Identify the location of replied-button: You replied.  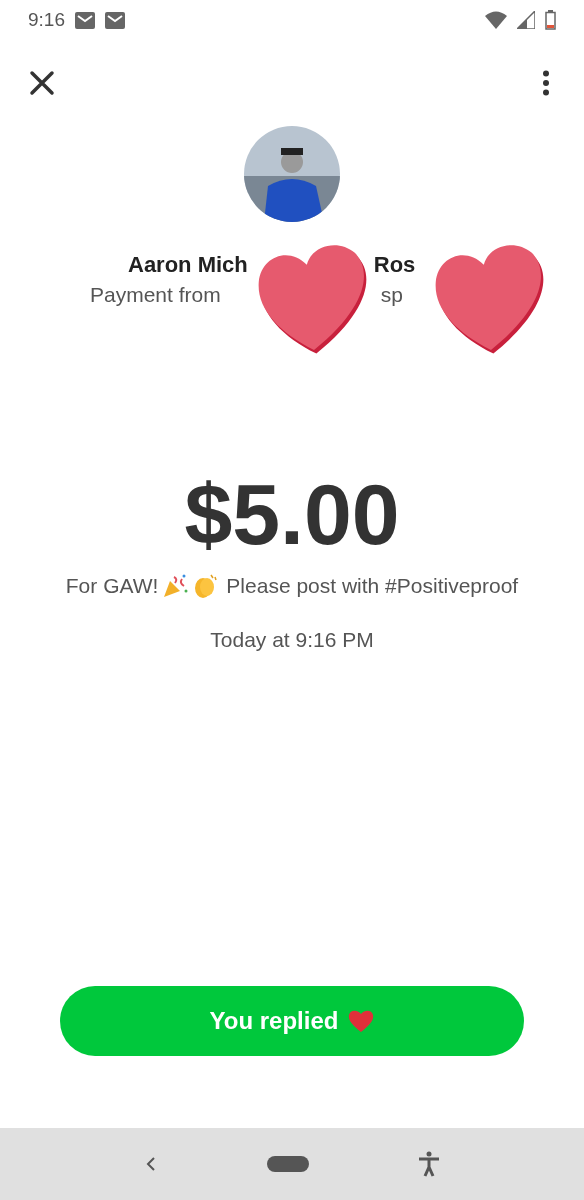
(292, 1021).